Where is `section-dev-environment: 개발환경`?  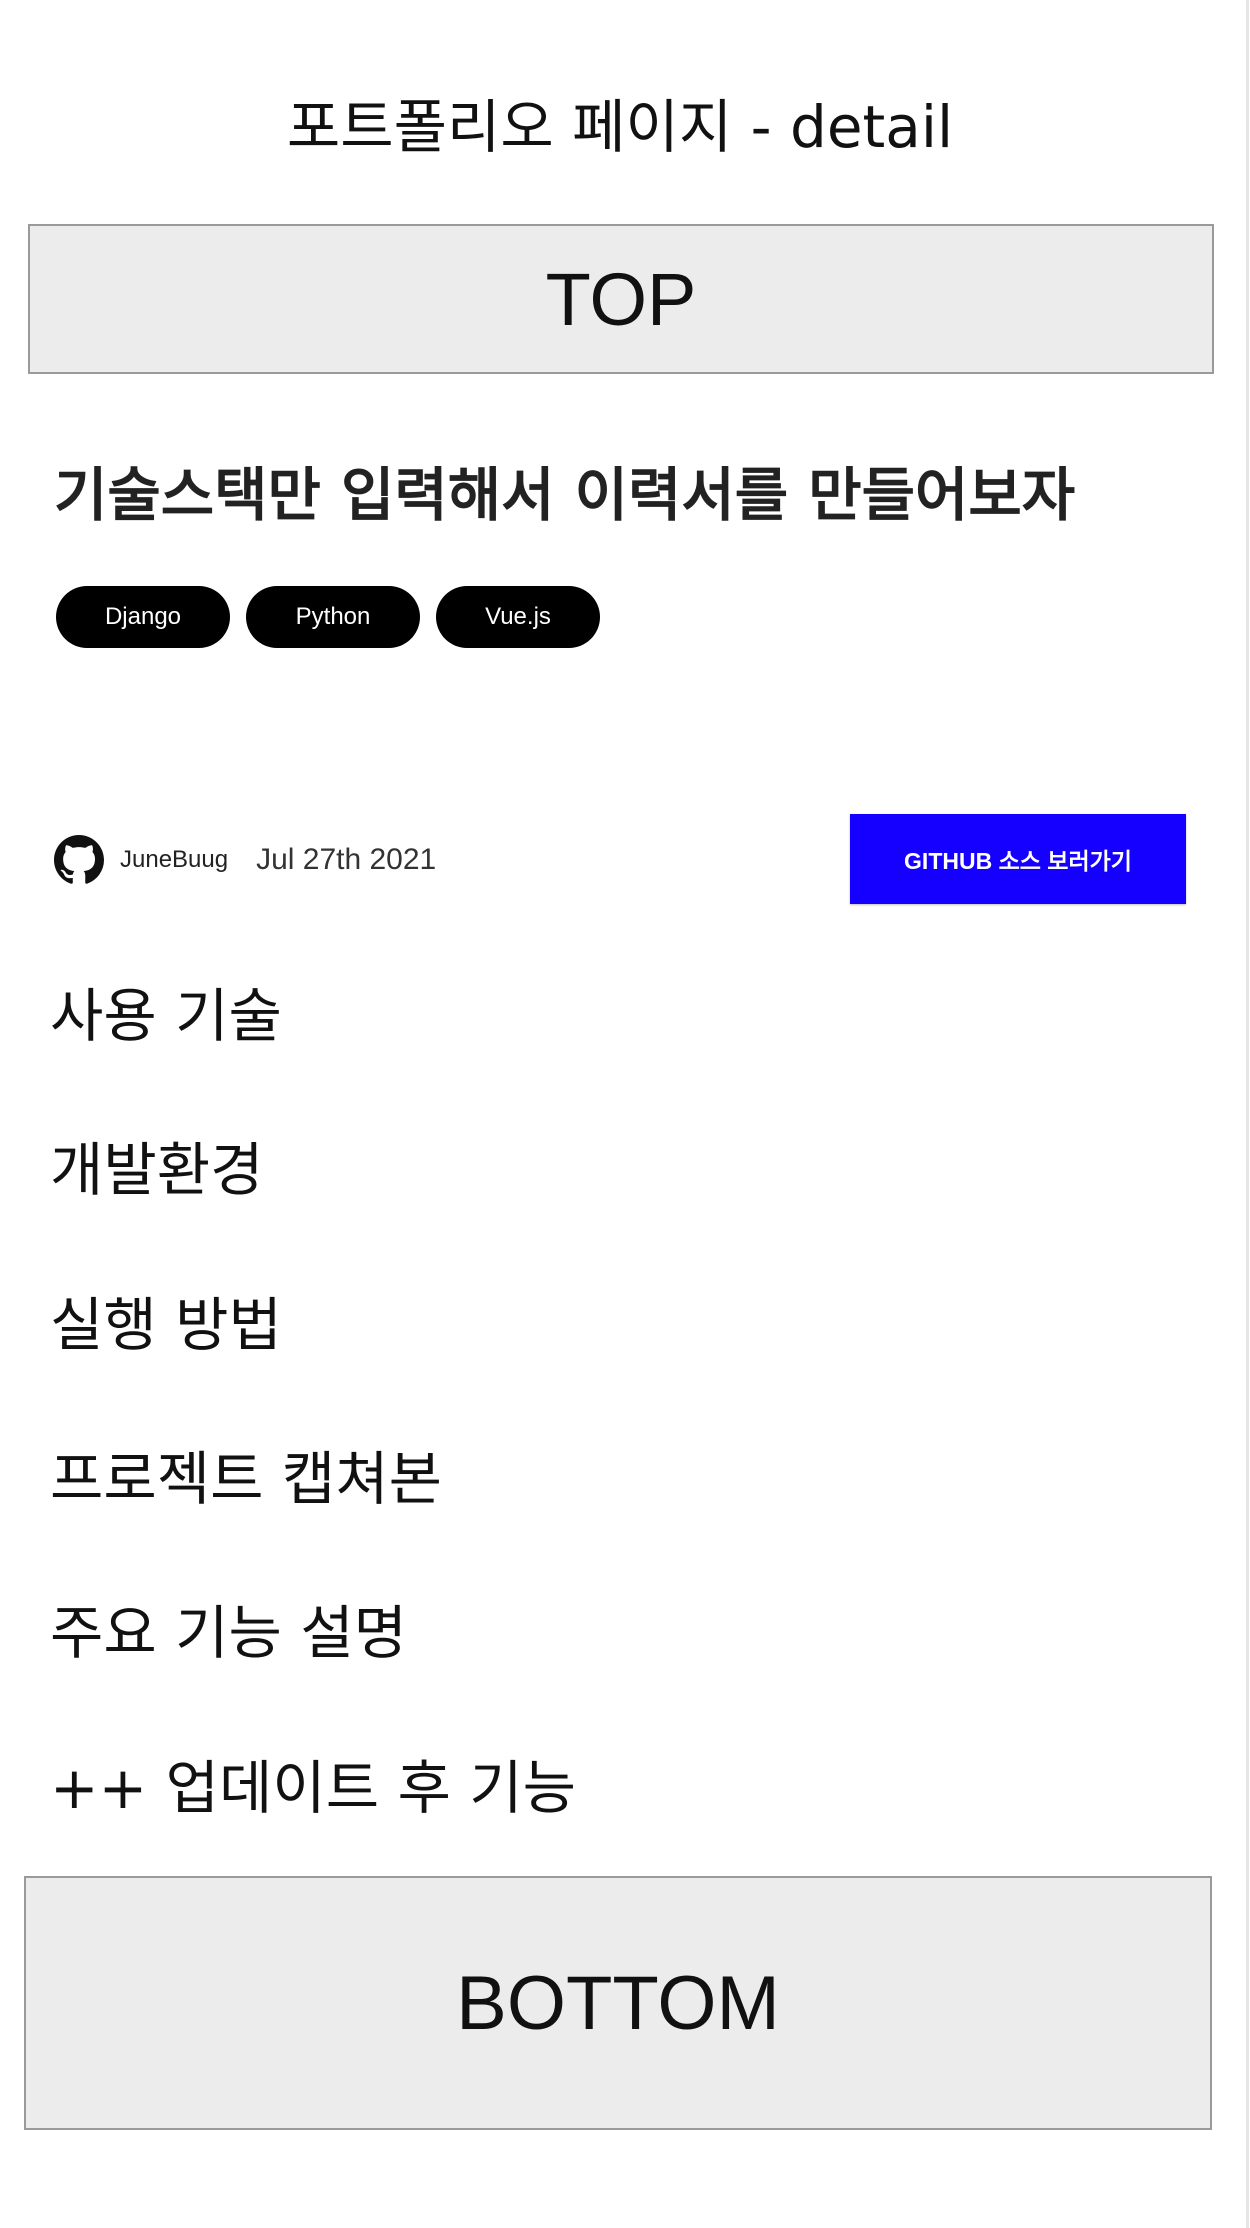
section-dev-environment: 개발환경 is located at coordinates (157, 1170).